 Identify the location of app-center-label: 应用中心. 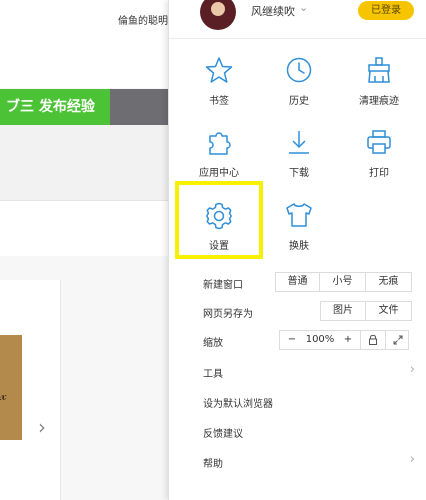
(219, 173).